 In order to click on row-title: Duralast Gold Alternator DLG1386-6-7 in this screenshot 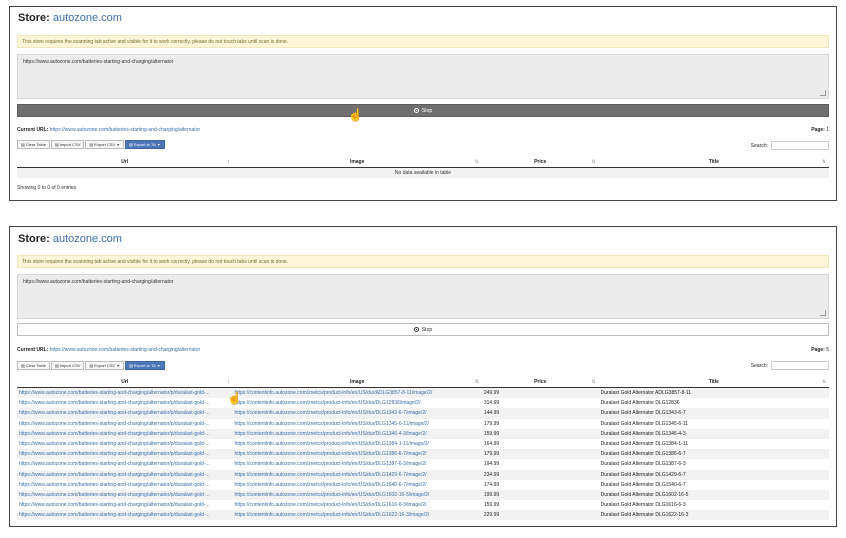, I will do `click(643, 454)`.